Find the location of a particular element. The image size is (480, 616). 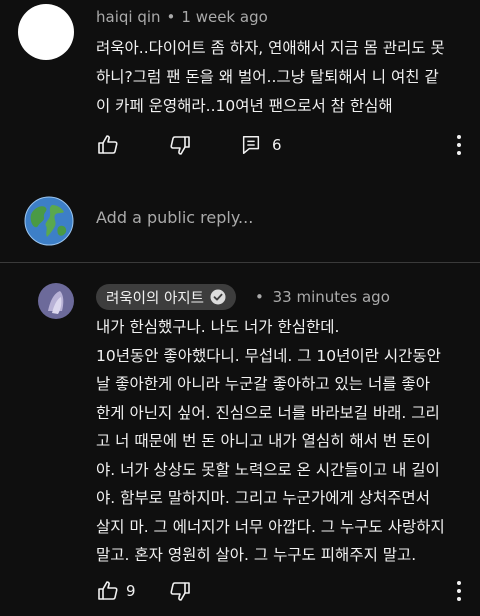

reply-time: 33 minutes ago is located at coordinates (331, 297).